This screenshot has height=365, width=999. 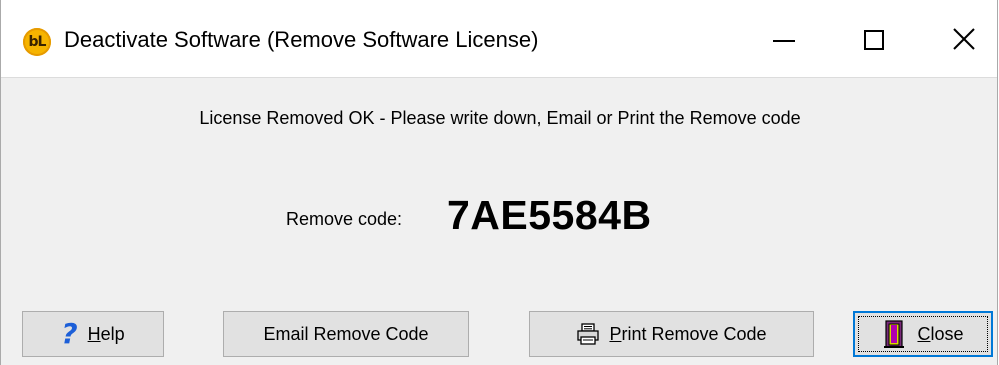 What do you see at coordinates (874, 40) in the screenshot?
I see `maximize-icon` at bounding box center [874, 40].